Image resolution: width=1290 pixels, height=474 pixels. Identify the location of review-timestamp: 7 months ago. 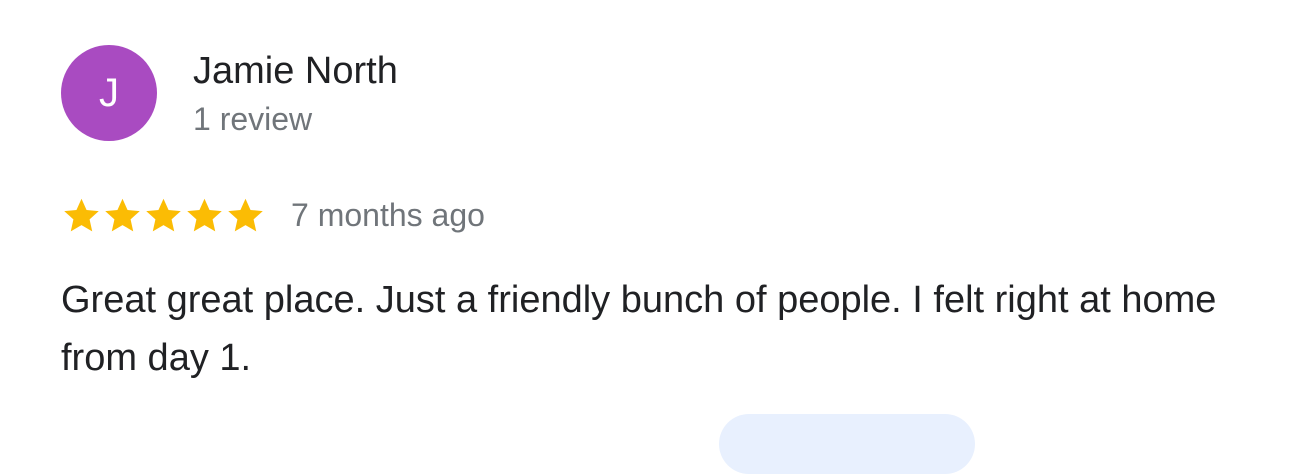
(388, 215).